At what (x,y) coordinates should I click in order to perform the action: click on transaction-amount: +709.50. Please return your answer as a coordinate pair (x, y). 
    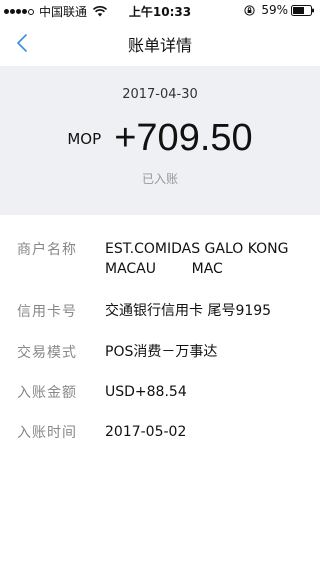
    Looking at the image, I should click on (183, 138).